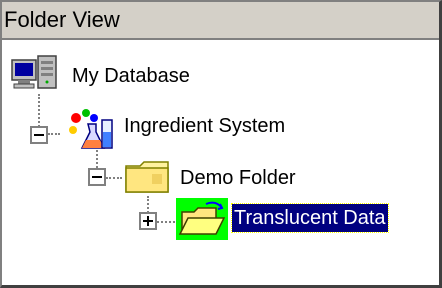  I want to click on tree-node-label: My Database, so click(131, 76).